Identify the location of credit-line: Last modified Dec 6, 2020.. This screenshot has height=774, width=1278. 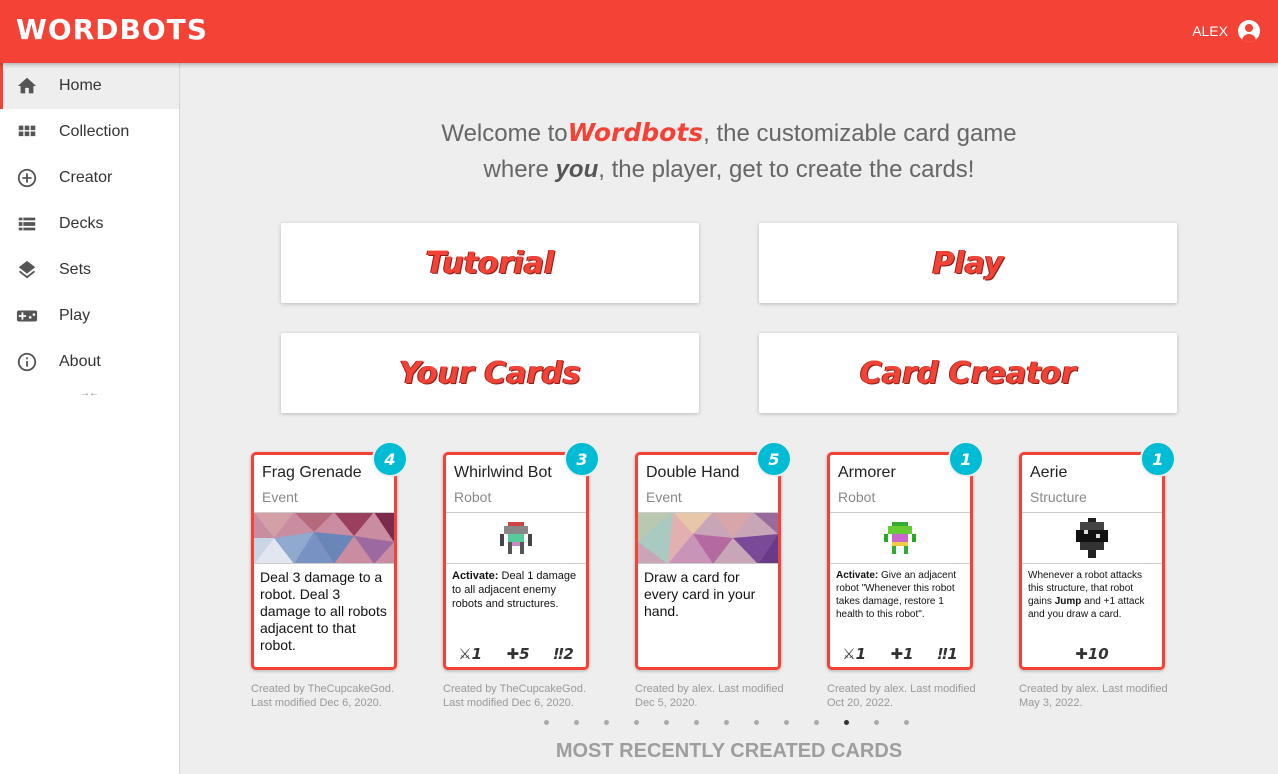
(316, 703).